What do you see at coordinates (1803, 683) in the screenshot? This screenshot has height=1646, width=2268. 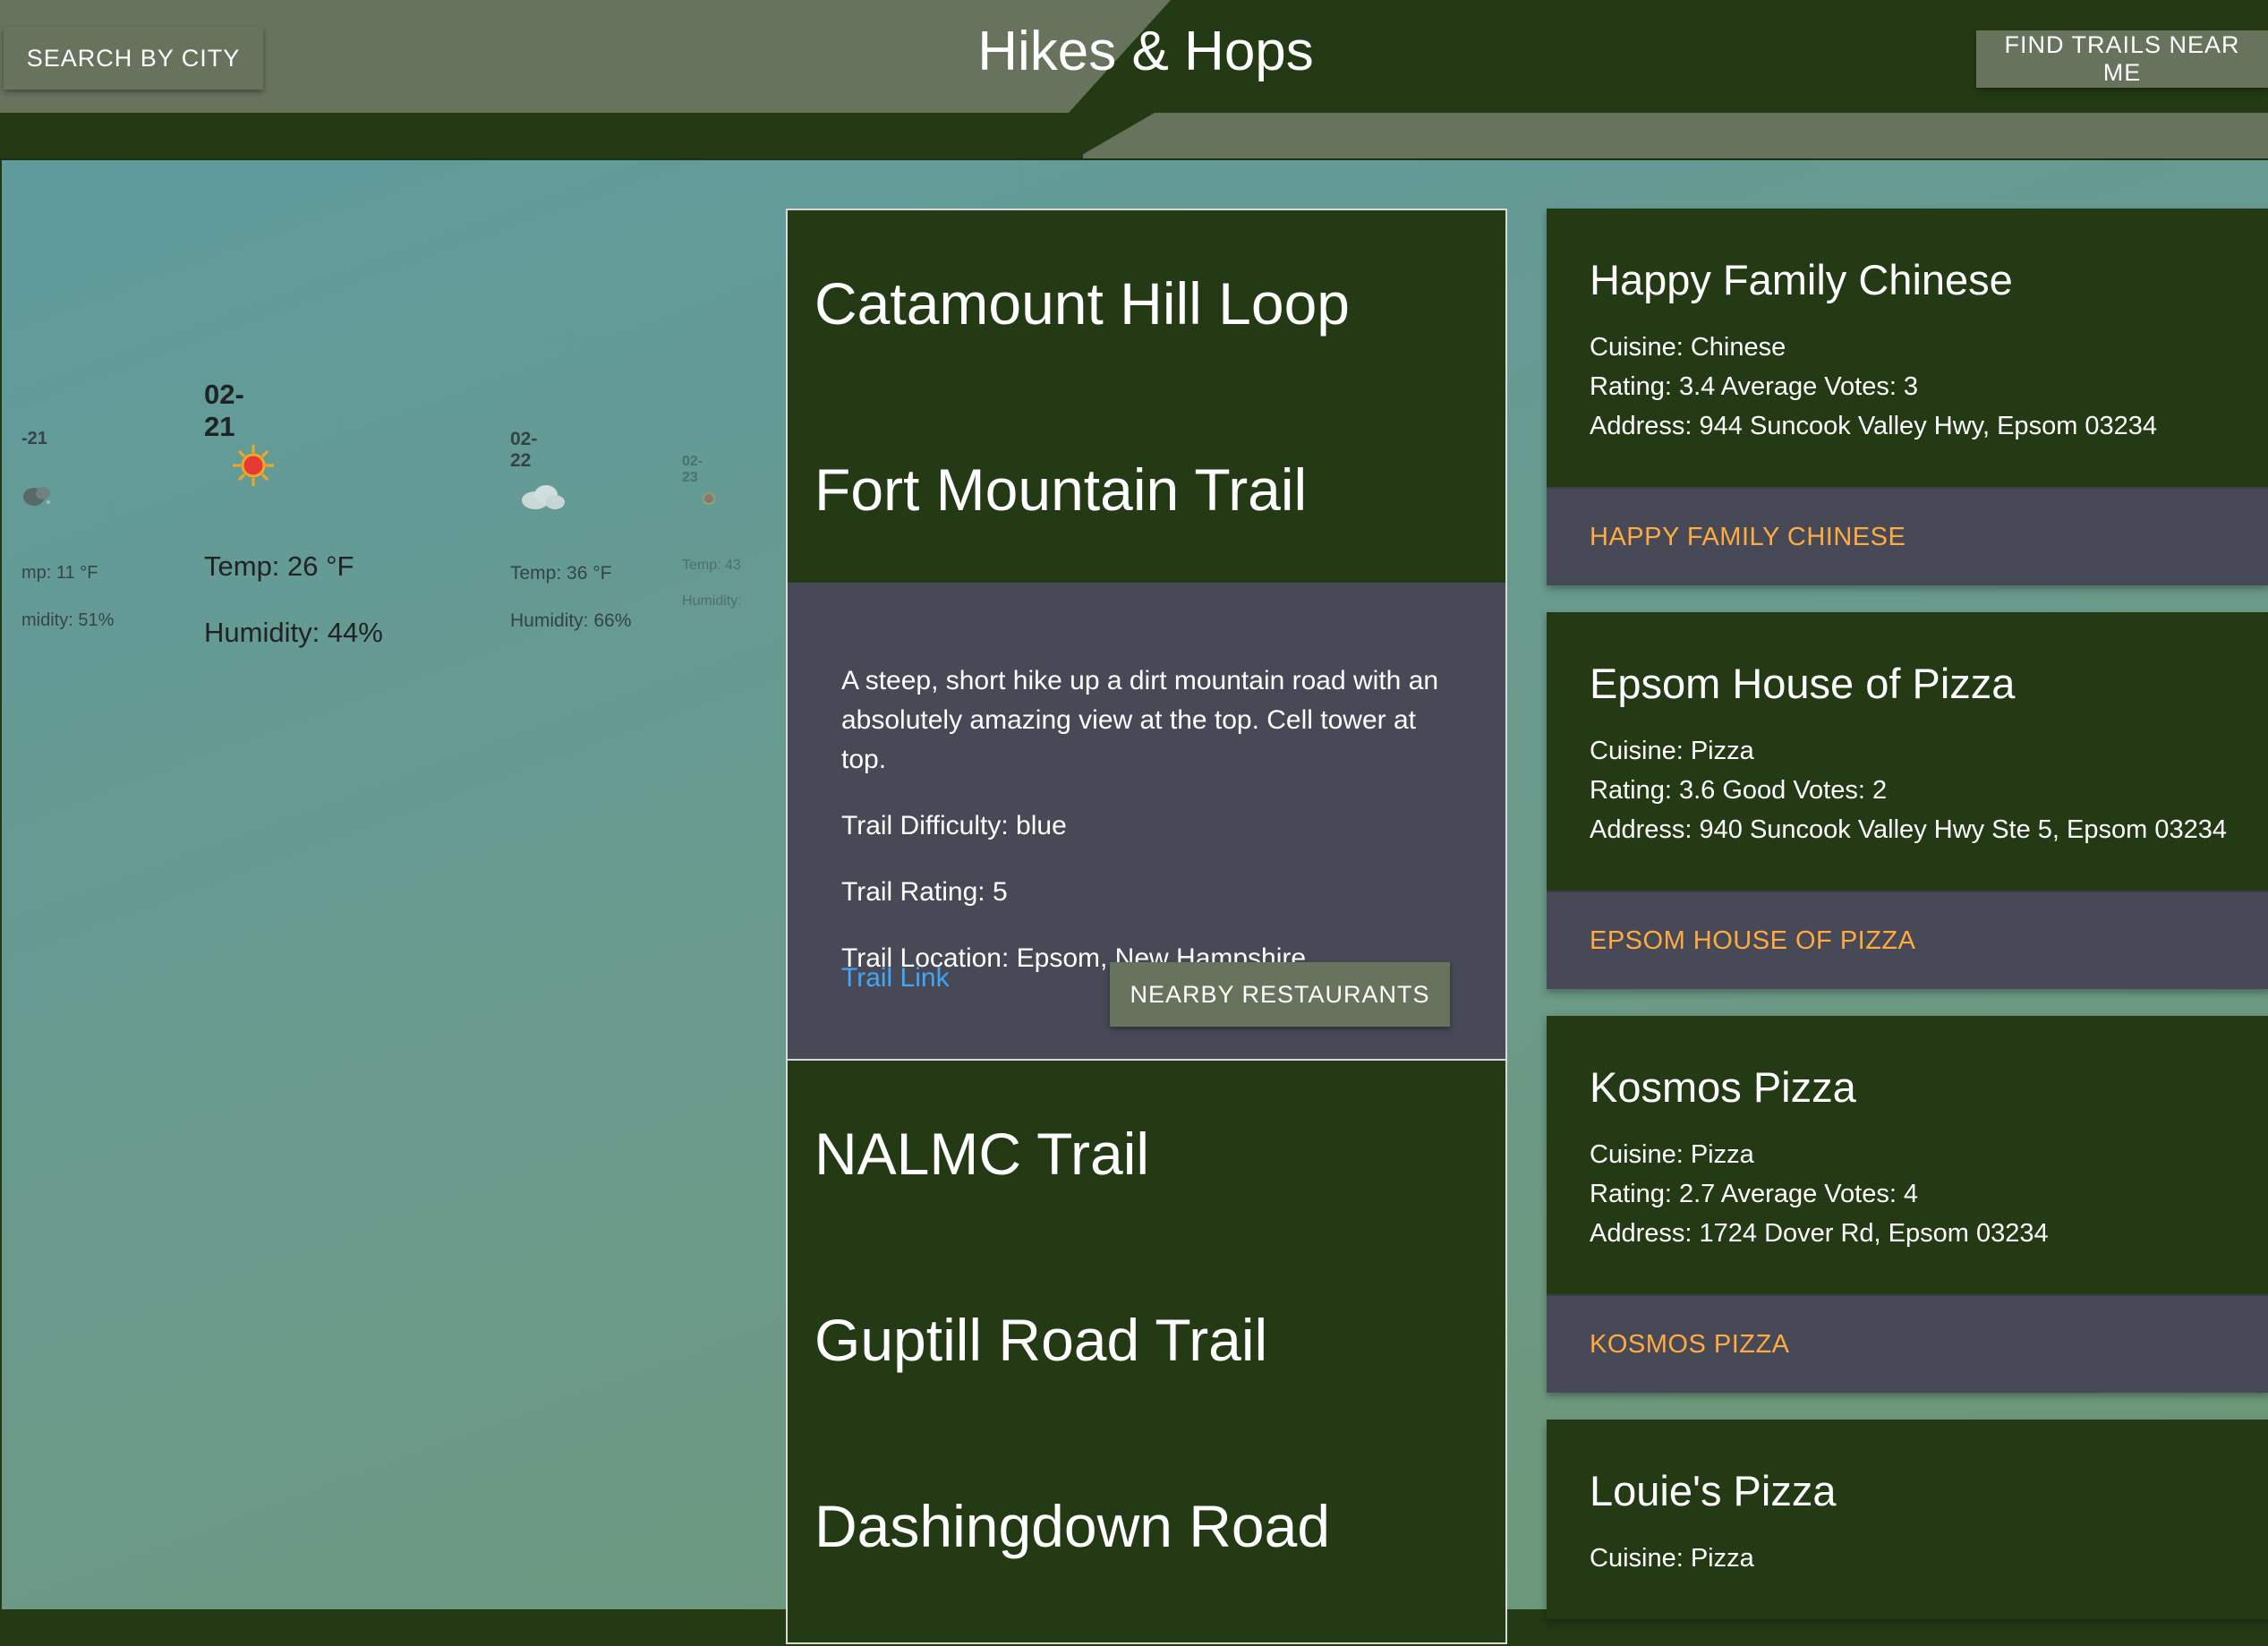 I see `restaurant-name: Epsom House of Pizza` at bounding box center [1803, 683].